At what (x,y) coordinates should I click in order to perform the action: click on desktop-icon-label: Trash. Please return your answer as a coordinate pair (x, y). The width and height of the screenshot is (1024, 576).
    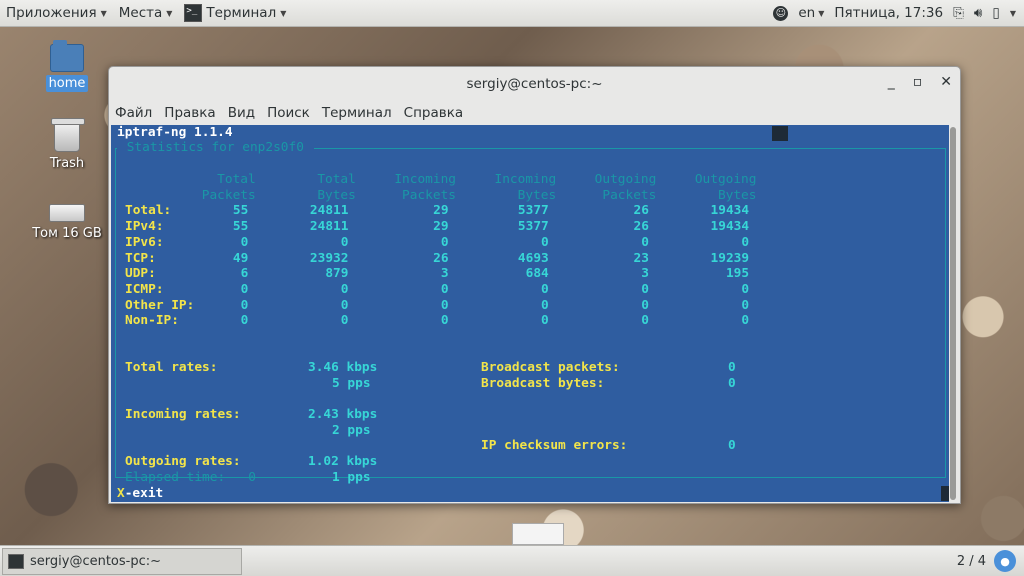
    Looking at the image, I should click on (67, 163).